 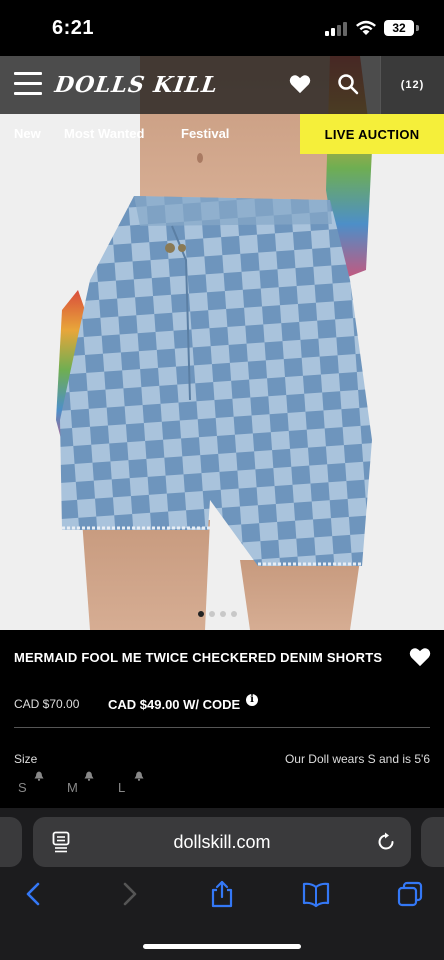 I want to click on cart-count: (12), so click(x=412, y=85).